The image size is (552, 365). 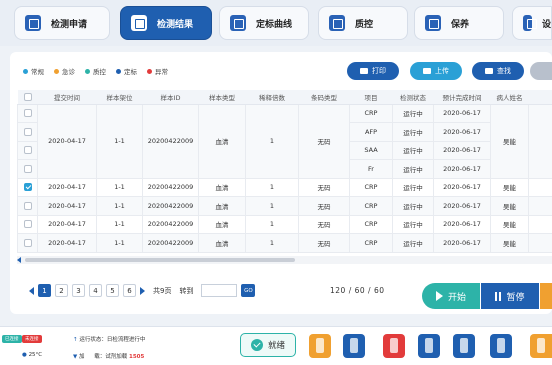 I want to click on warning-icon, so click(x=541, y=346).